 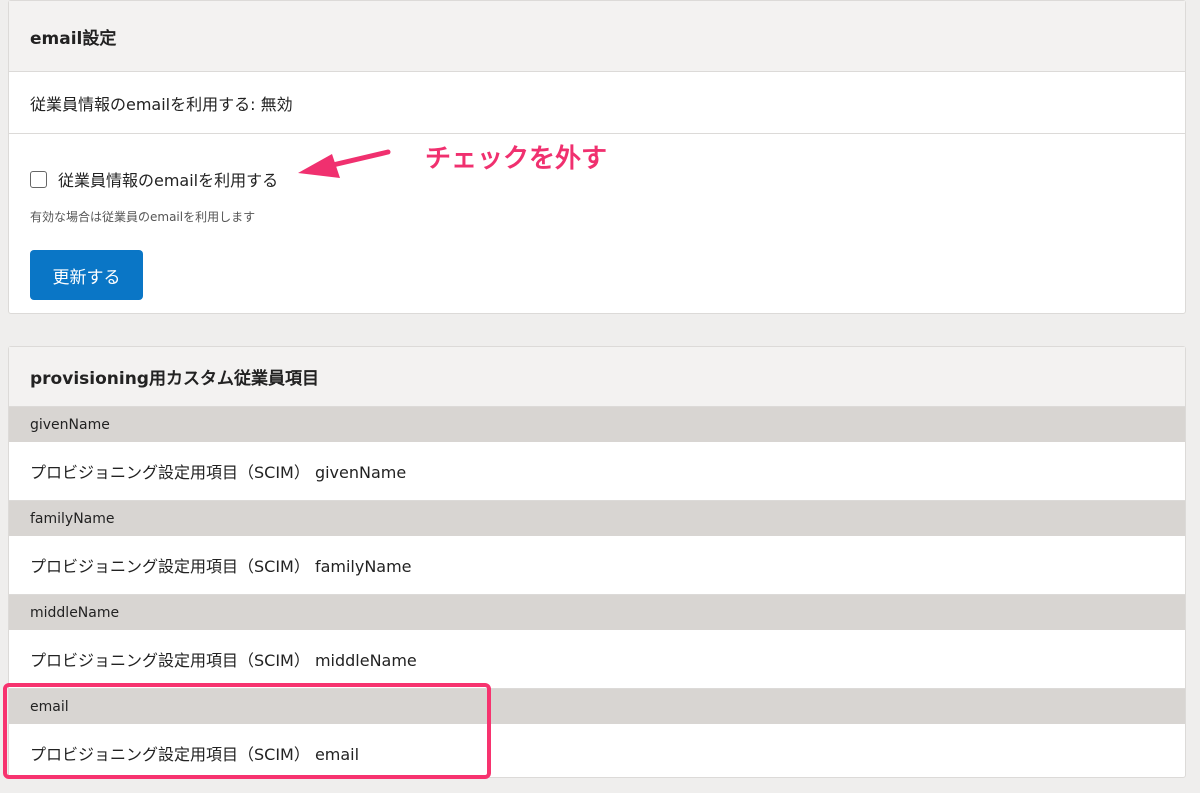 I want to click on field-label: givenName, so click(x=597, y=424).